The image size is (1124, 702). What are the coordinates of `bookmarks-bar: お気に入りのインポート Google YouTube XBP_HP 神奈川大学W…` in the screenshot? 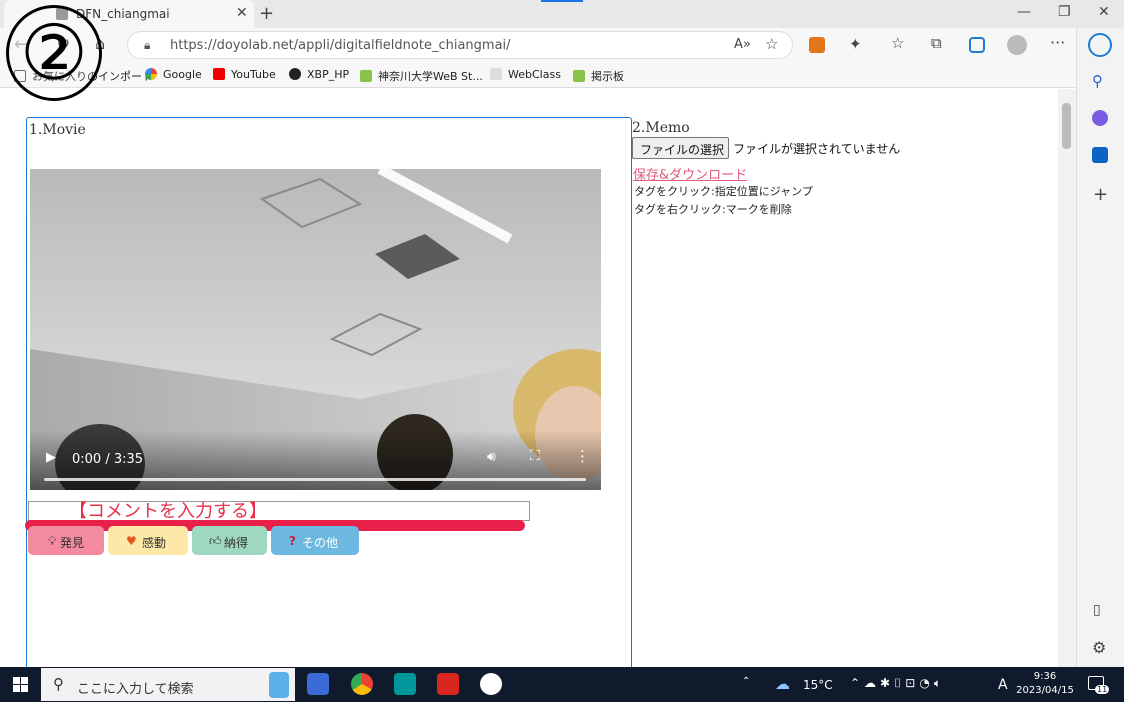 It's located at (538, 75).